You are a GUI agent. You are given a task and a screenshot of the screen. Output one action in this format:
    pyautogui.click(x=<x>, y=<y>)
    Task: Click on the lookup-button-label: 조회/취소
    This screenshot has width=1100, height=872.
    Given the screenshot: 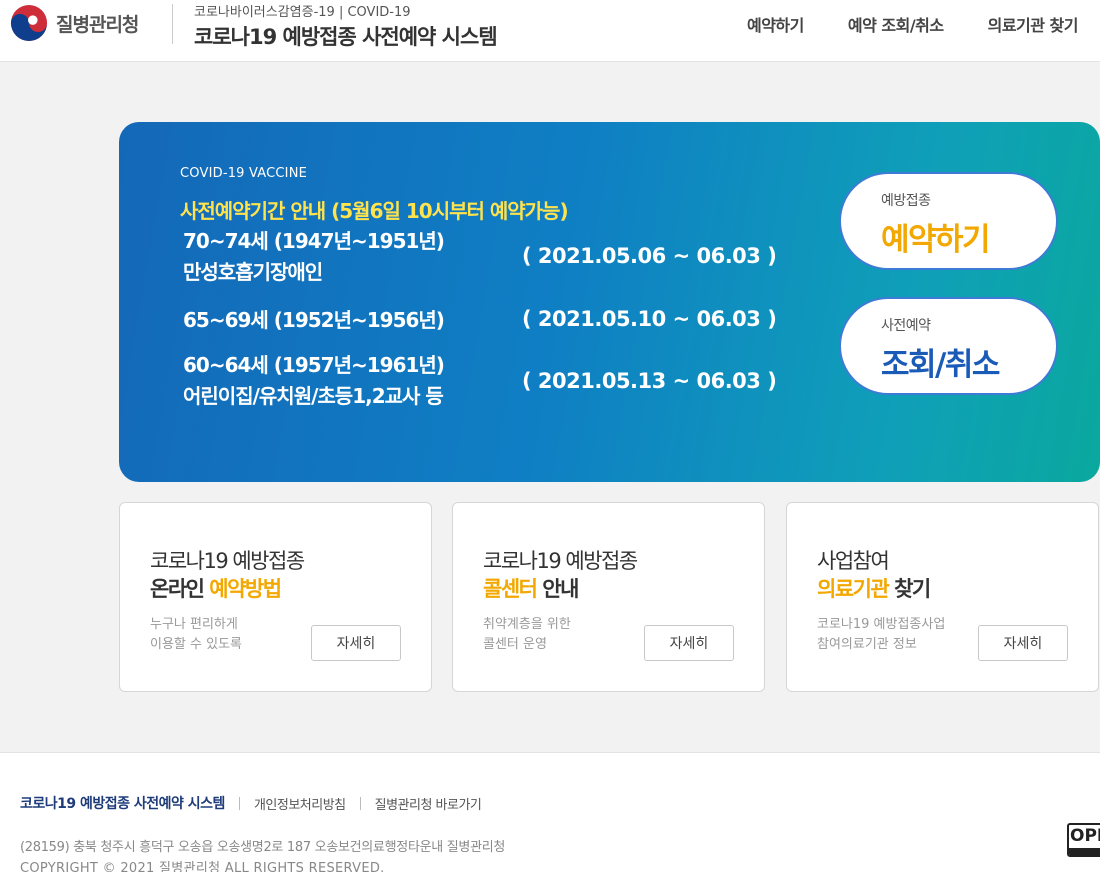 What is the action you would take?
    pyautogui.click(x=940, y=365)
    